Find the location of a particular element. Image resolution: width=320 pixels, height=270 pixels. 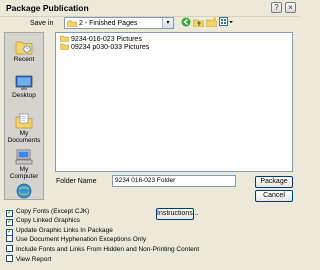

chevron-down-icon: ▾ is located at coordinates (167, 23).